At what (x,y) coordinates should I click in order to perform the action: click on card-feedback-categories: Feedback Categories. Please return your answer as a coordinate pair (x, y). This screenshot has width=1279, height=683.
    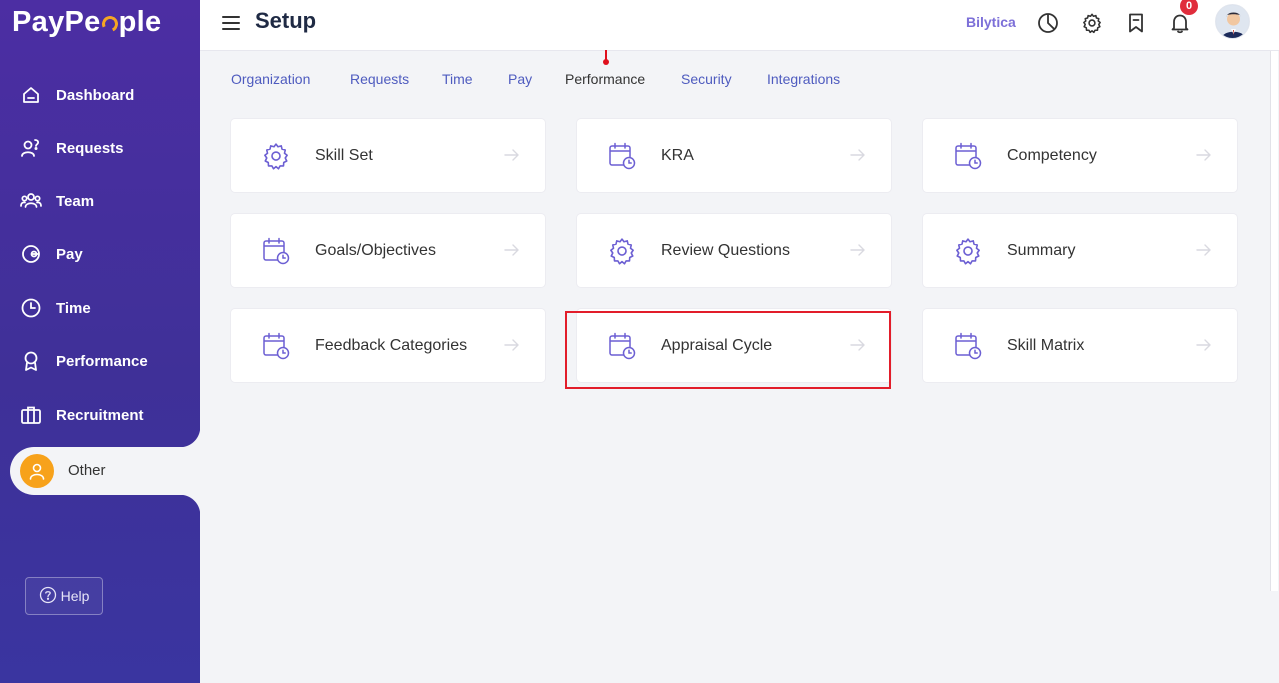
    Looking at the image, I should click on (388, 345).